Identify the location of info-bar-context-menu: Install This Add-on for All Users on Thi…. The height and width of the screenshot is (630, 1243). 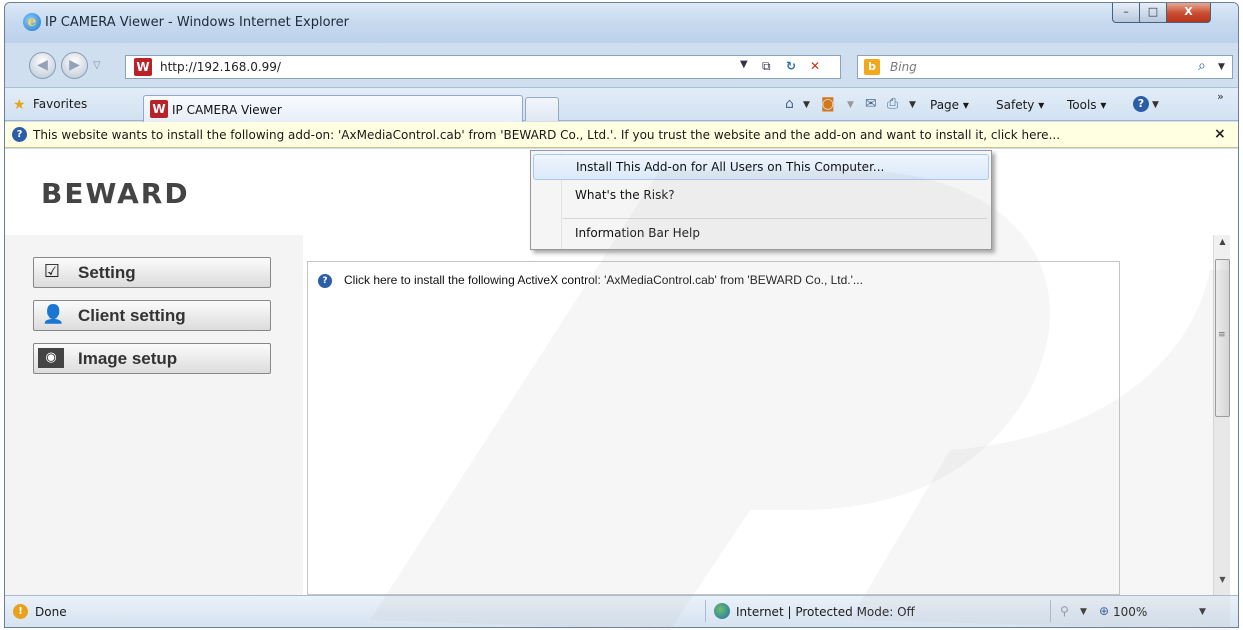
(761, 200).